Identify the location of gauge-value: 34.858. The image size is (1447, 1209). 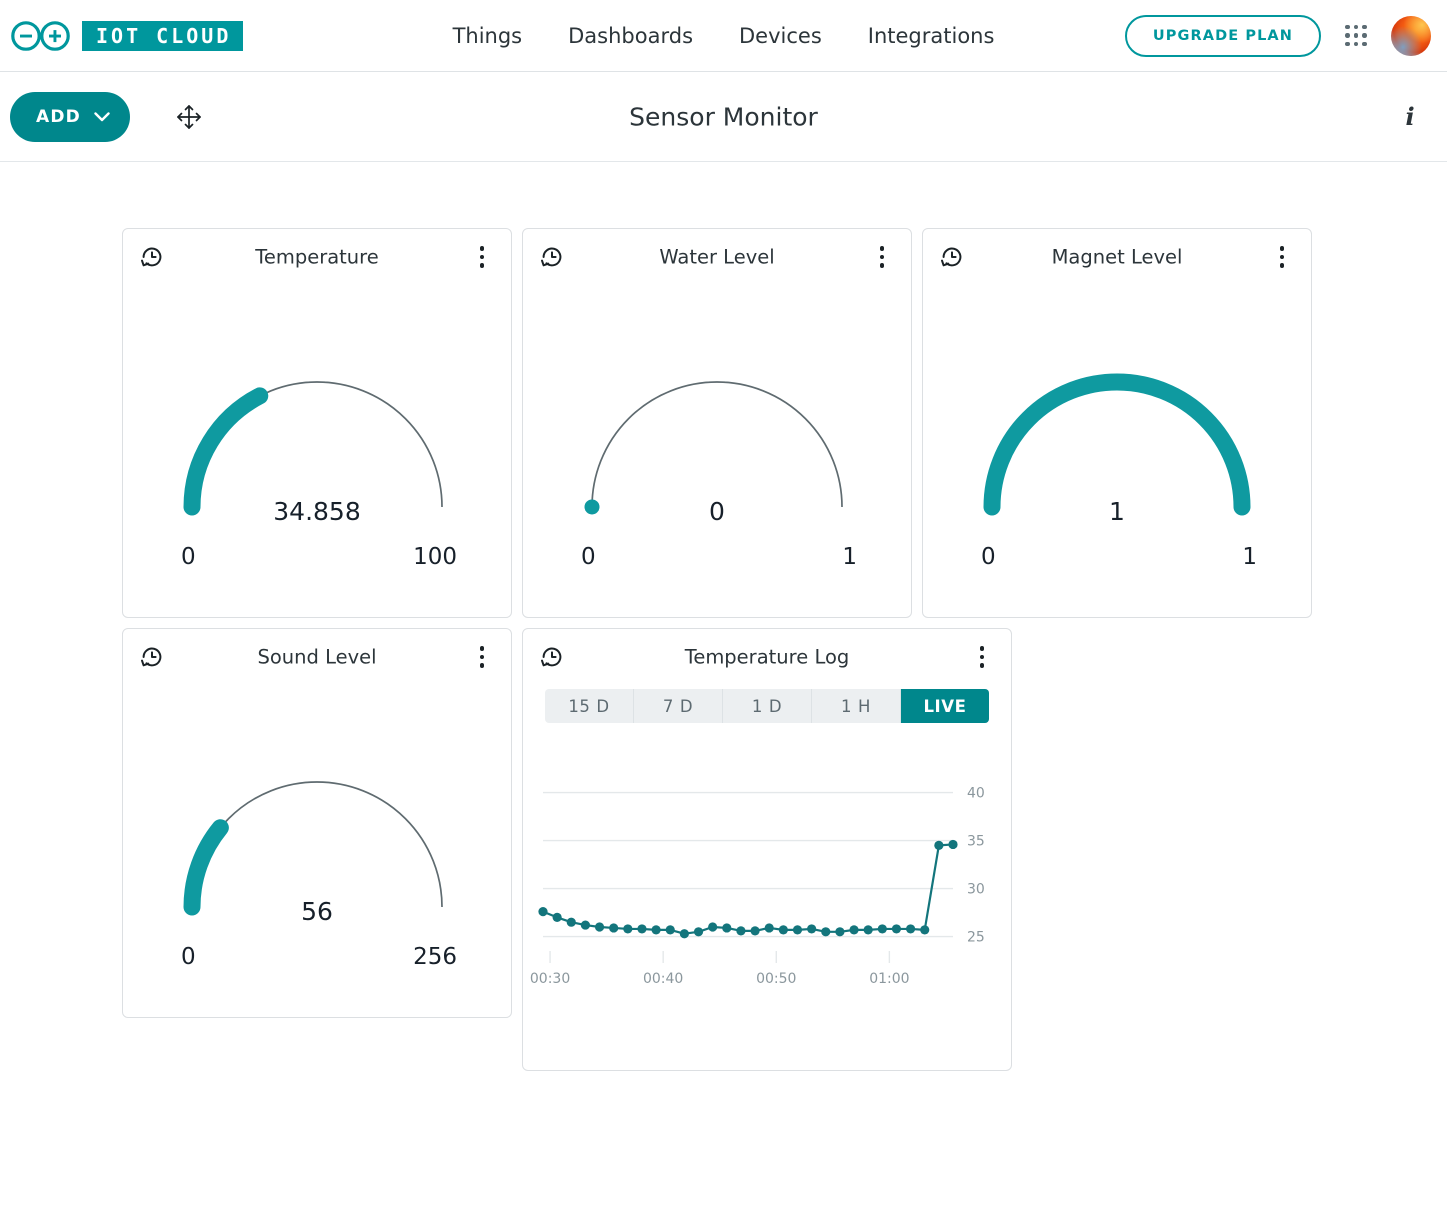
(317, 511).